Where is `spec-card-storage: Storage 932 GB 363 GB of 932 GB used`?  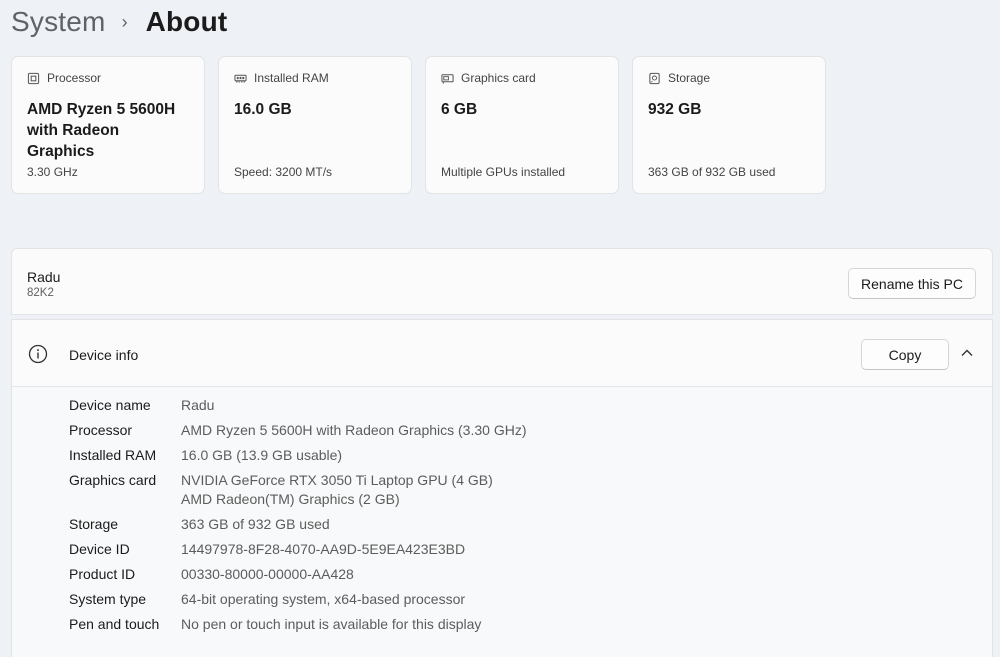 spec-card-storage: Storage 932 GB 363 GB of 932 GB used is located at coordinates (729, 125).